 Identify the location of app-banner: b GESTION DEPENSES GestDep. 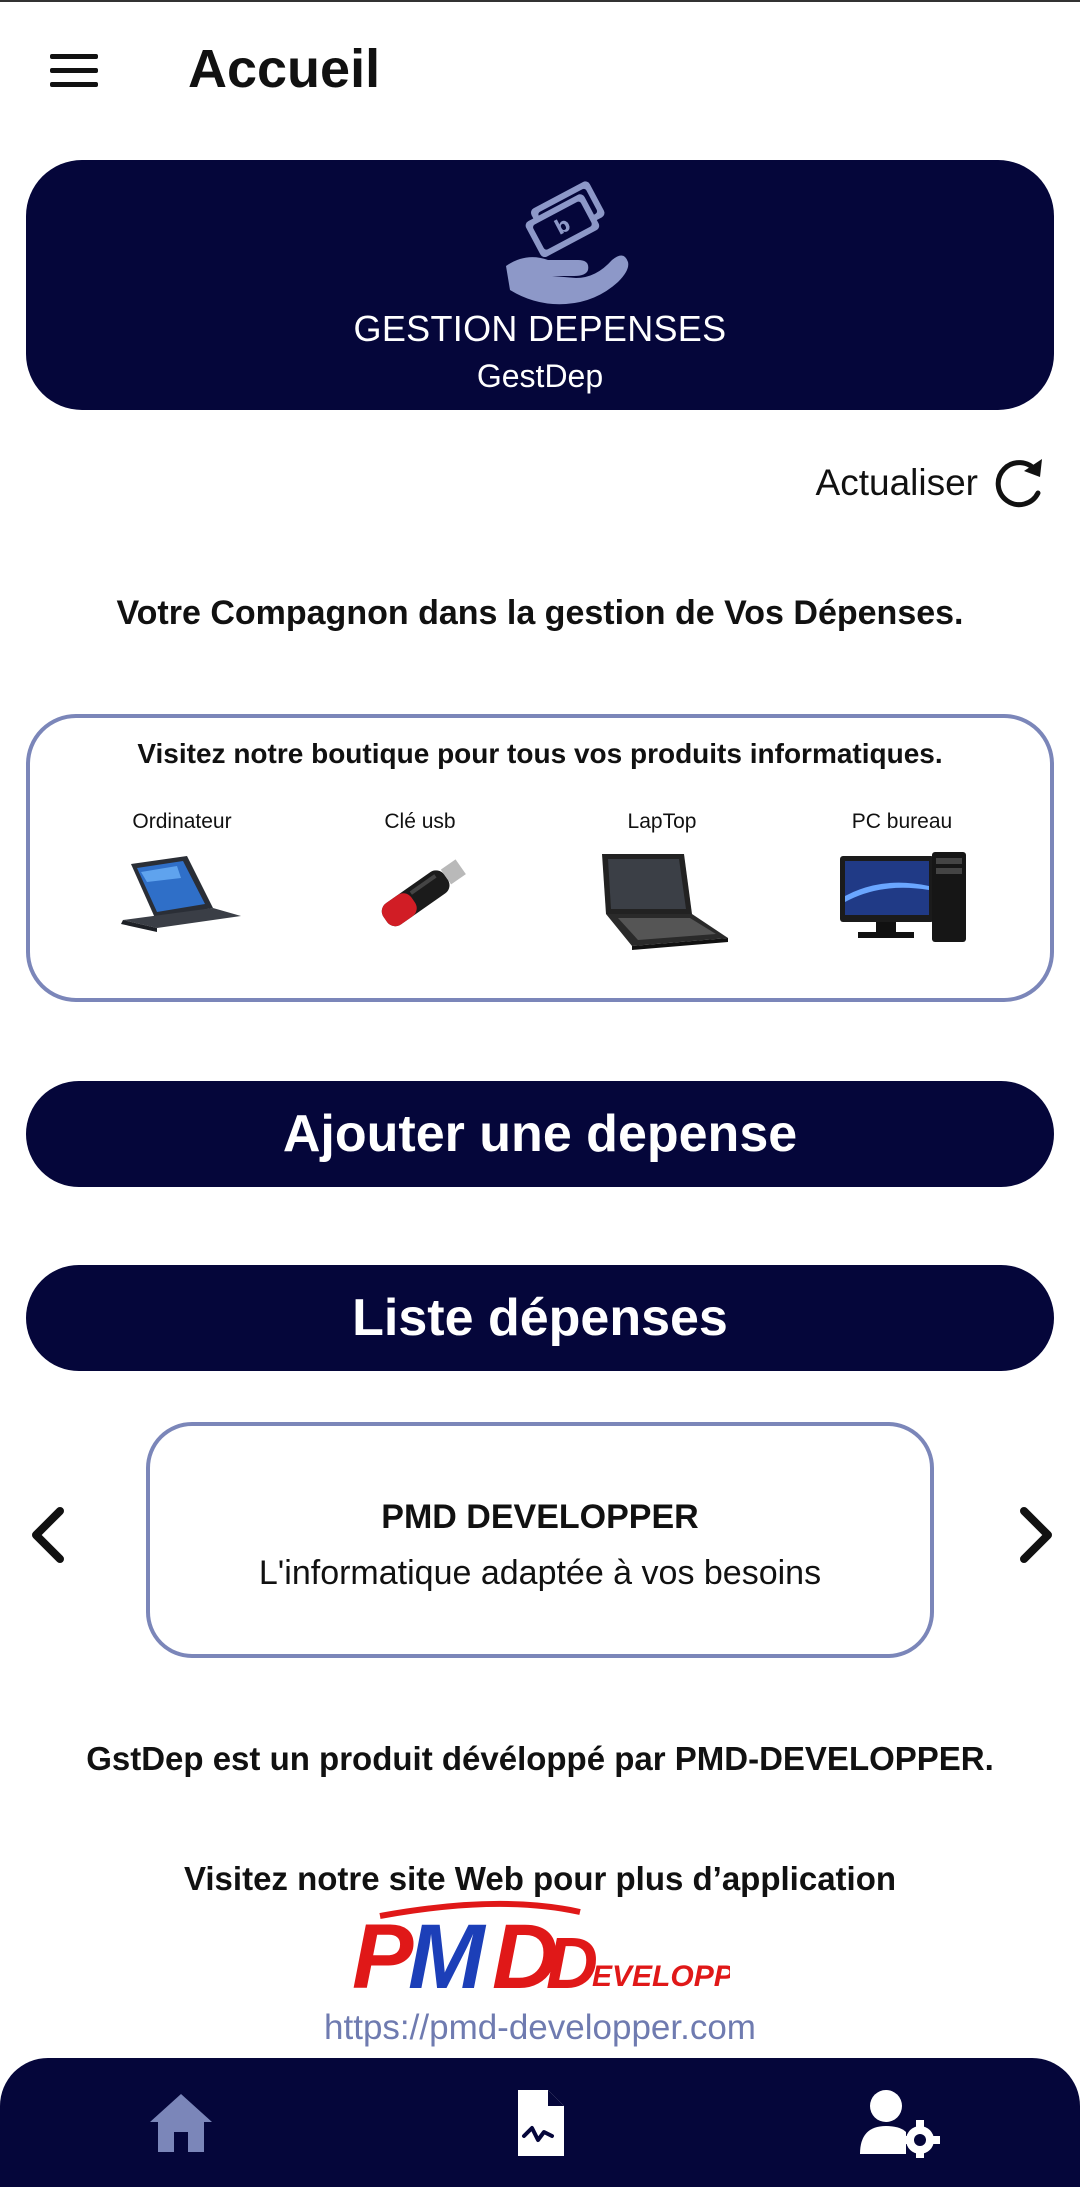
(540, 285).